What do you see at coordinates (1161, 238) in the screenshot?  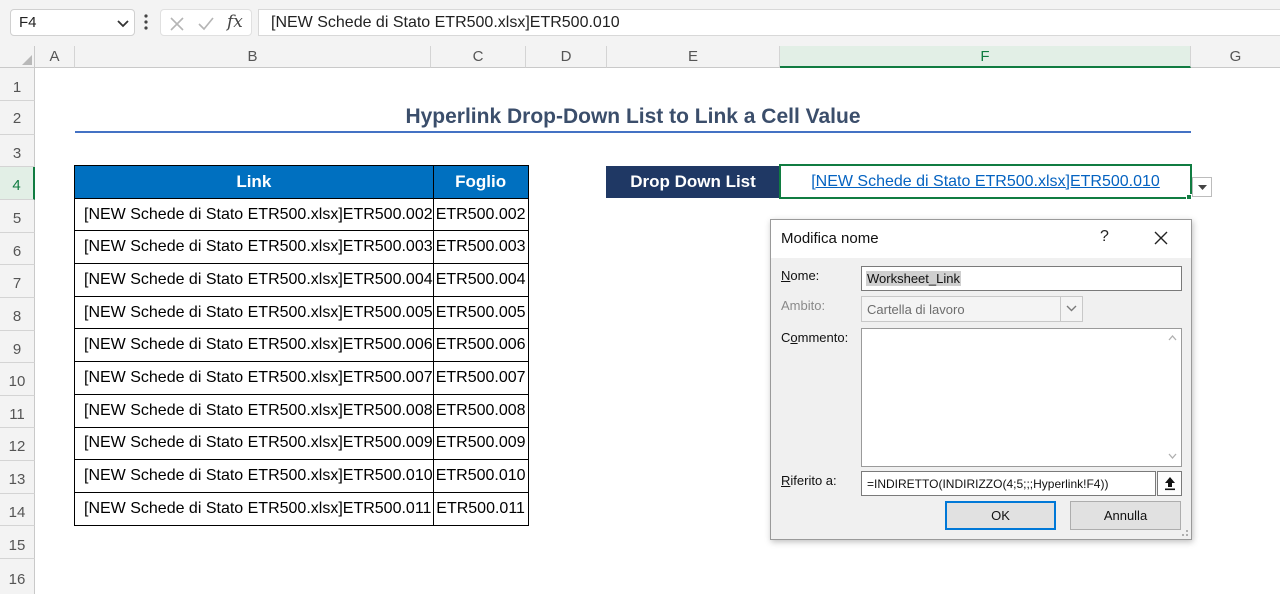 I see `close-icon` at bounding box center [1161, 238].